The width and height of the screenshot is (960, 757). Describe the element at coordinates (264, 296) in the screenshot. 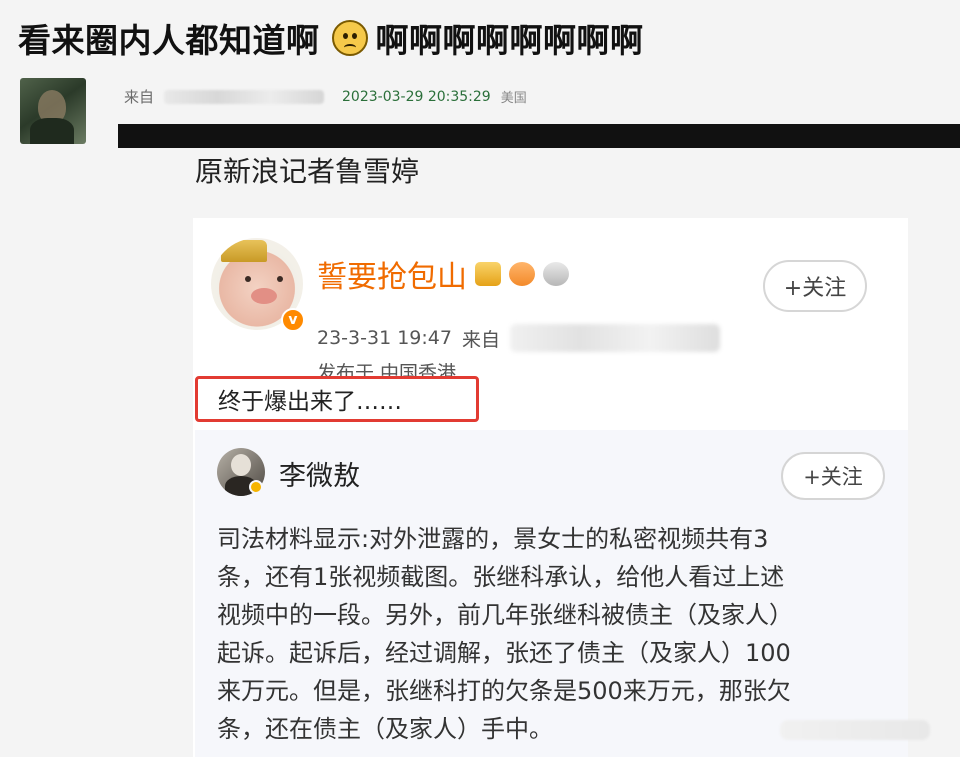

I see `snout` at that location.